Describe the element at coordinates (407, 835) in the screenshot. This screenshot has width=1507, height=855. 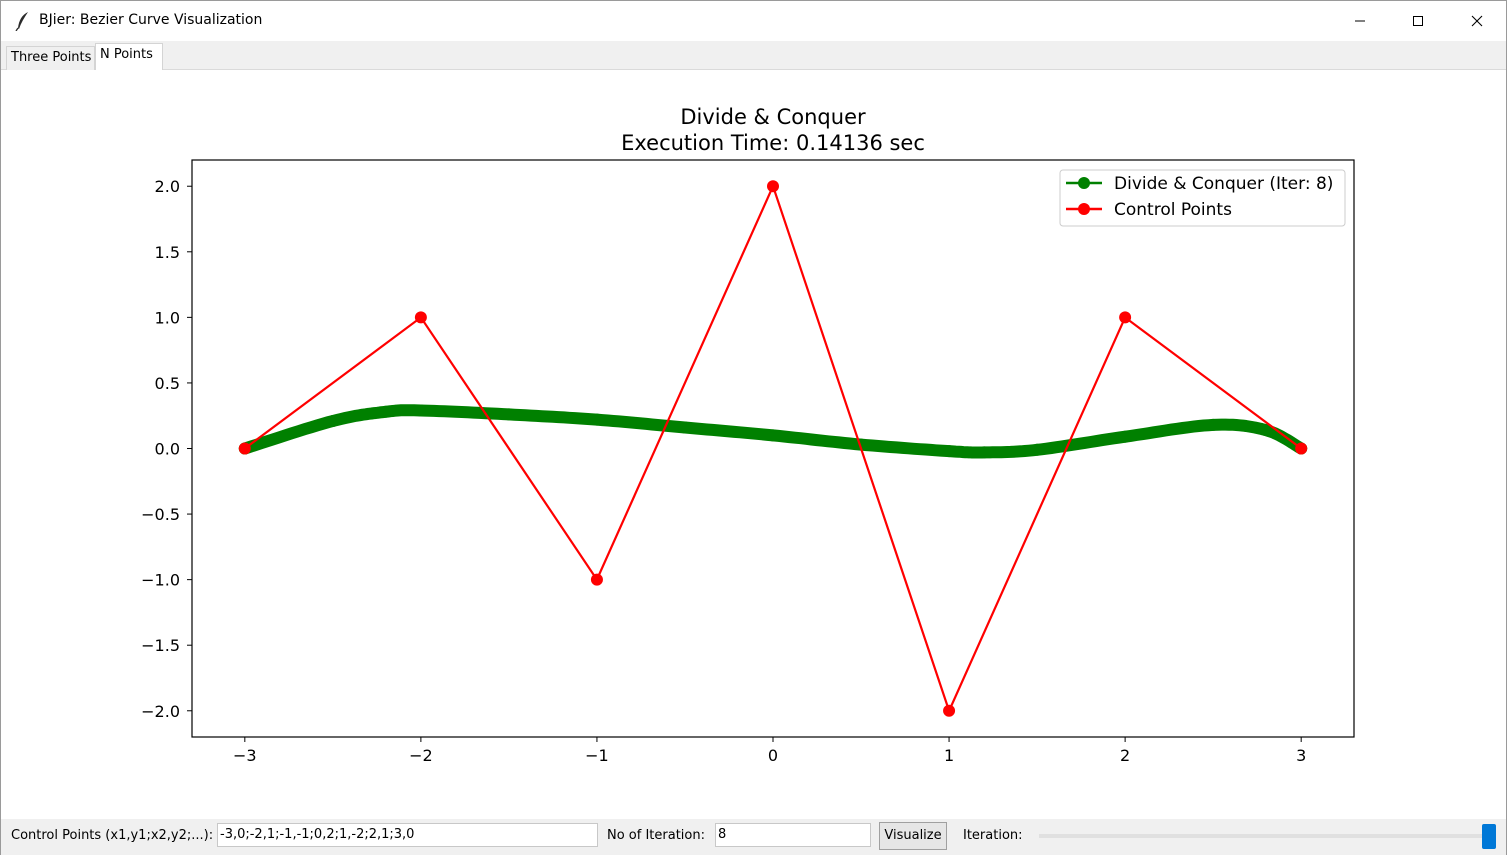
I see `control-points-input: -3,0;-2,1;-1,-1;0,2;1,-2;2,1;3,0` at that location.